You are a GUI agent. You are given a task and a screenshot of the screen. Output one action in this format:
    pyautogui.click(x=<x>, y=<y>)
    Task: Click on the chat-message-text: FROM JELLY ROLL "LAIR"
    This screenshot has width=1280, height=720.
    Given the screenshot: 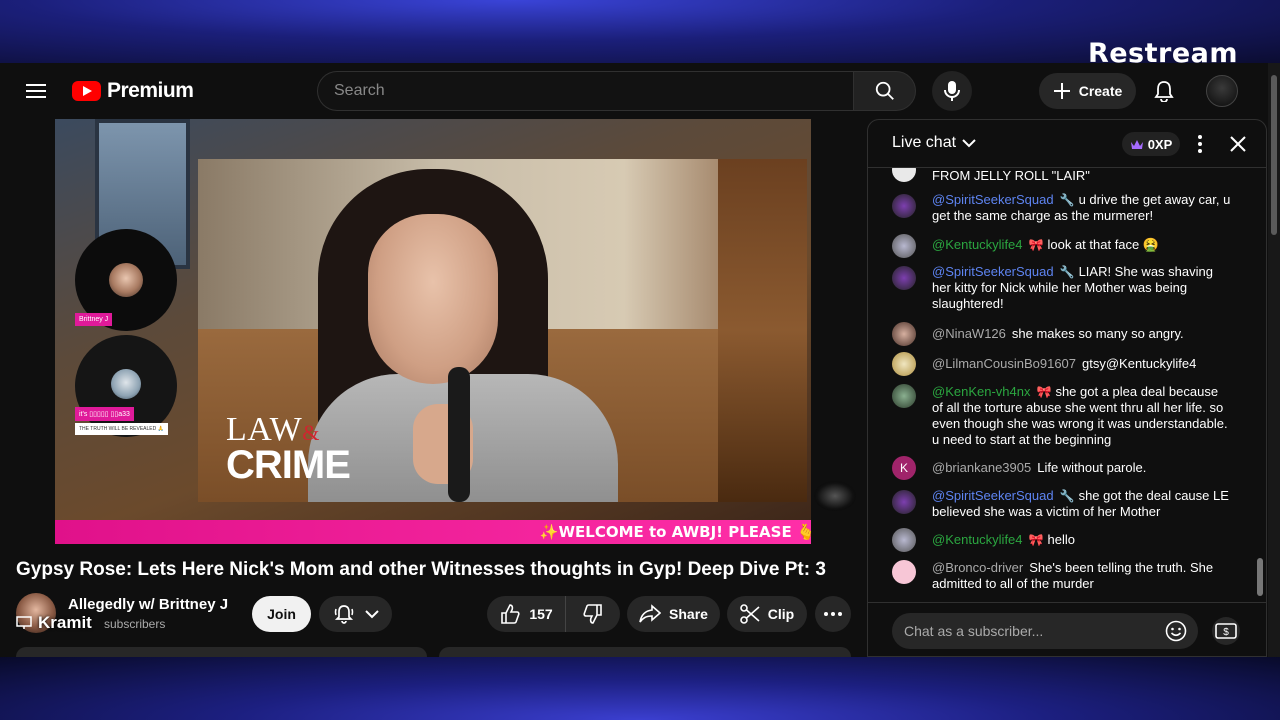 What is the action you would take?
    pyautogui.click(x=1011, y=175)
    